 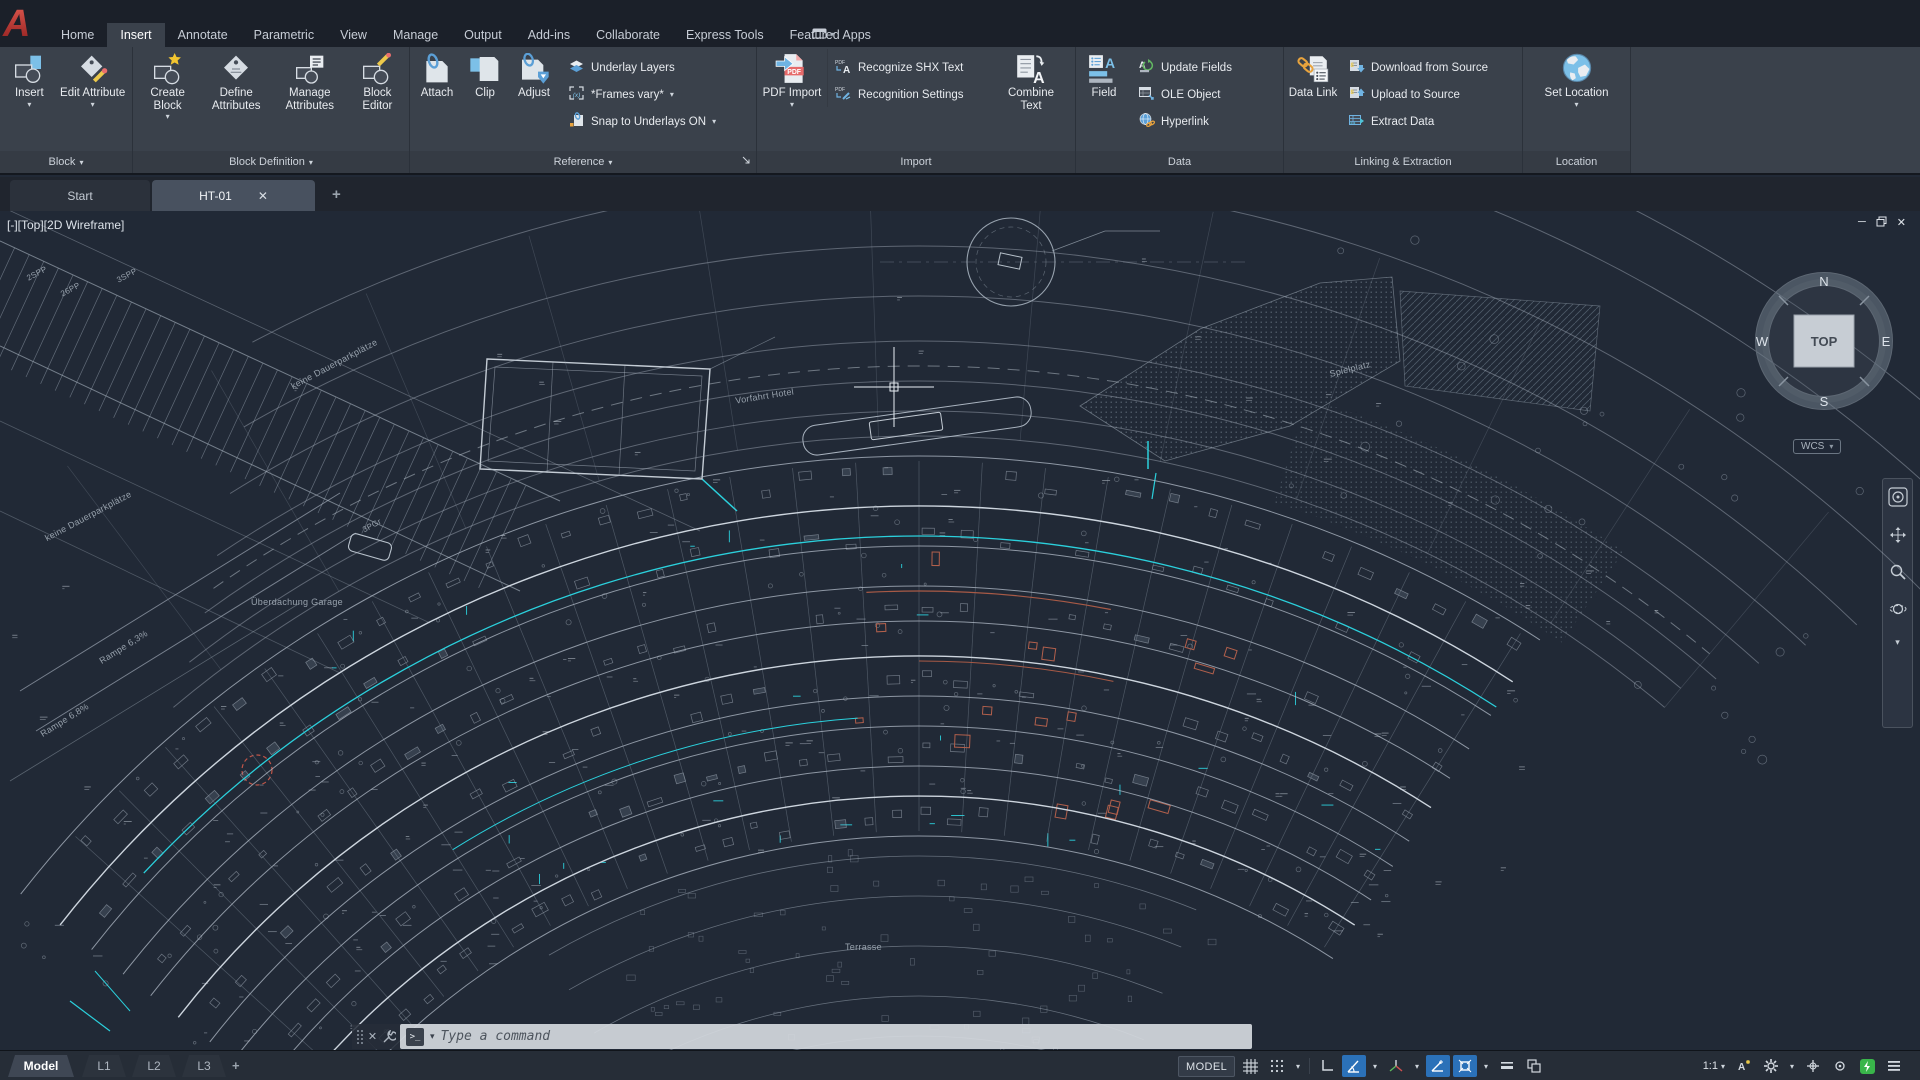 I want to click on viewcube-south: S, so click(x=1824, y=401).